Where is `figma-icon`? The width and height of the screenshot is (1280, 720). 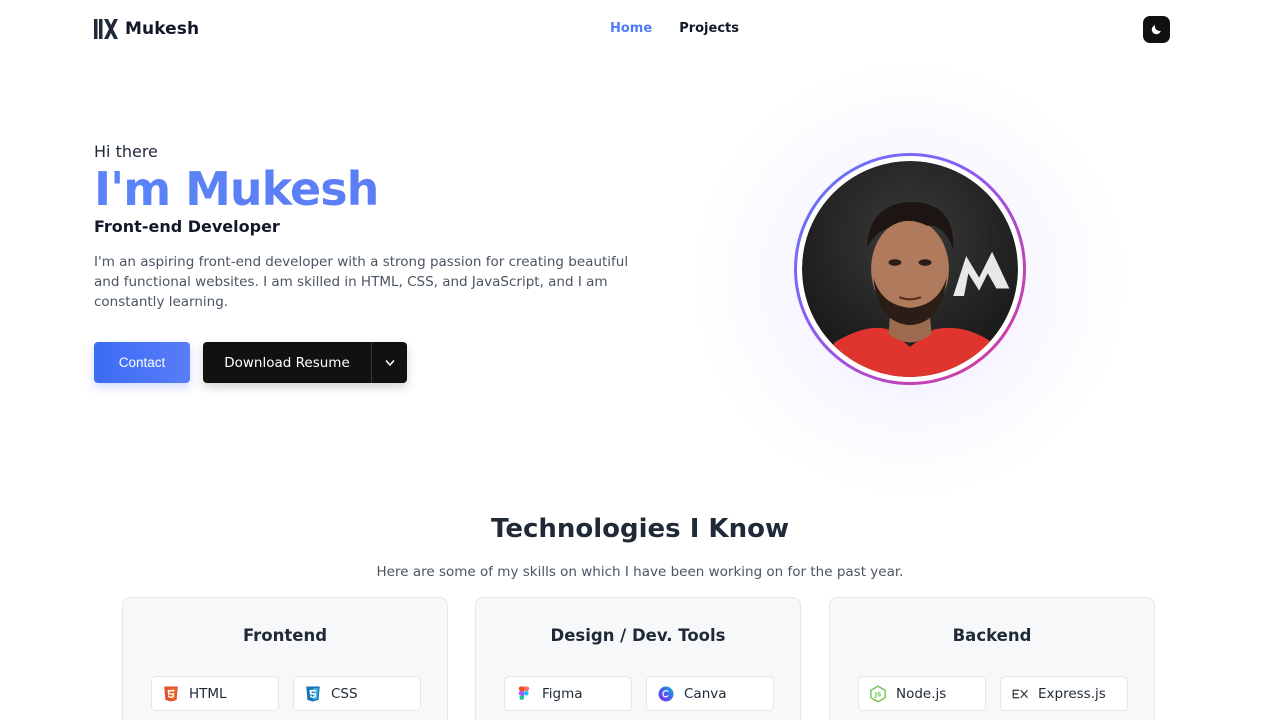 figma-icon is located at coordinates (524, 693).